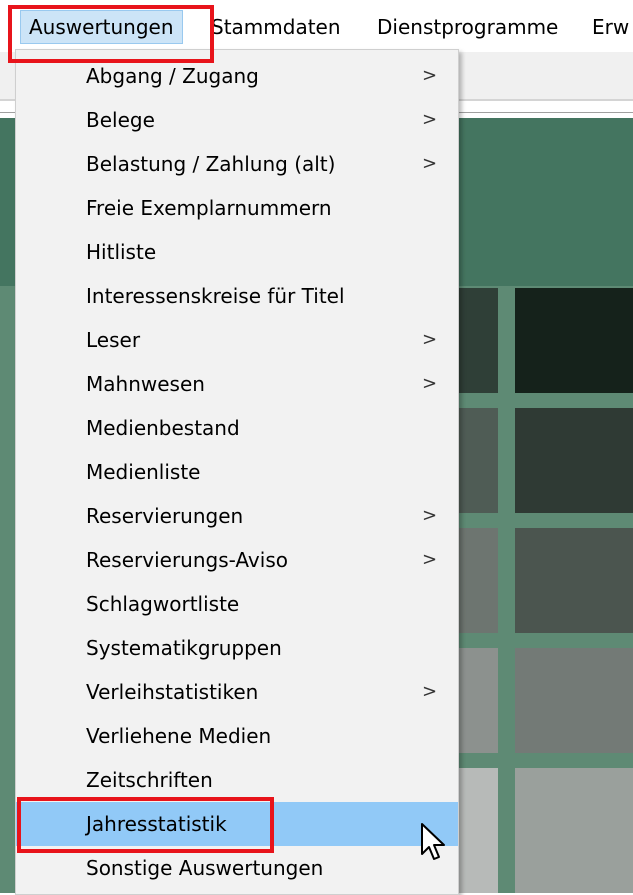  What do you see at coordinates (237, 780) in the screenshot?
I see `menu-item-zeitschriften: Zeitschriften` at bounding box center [237, 780].